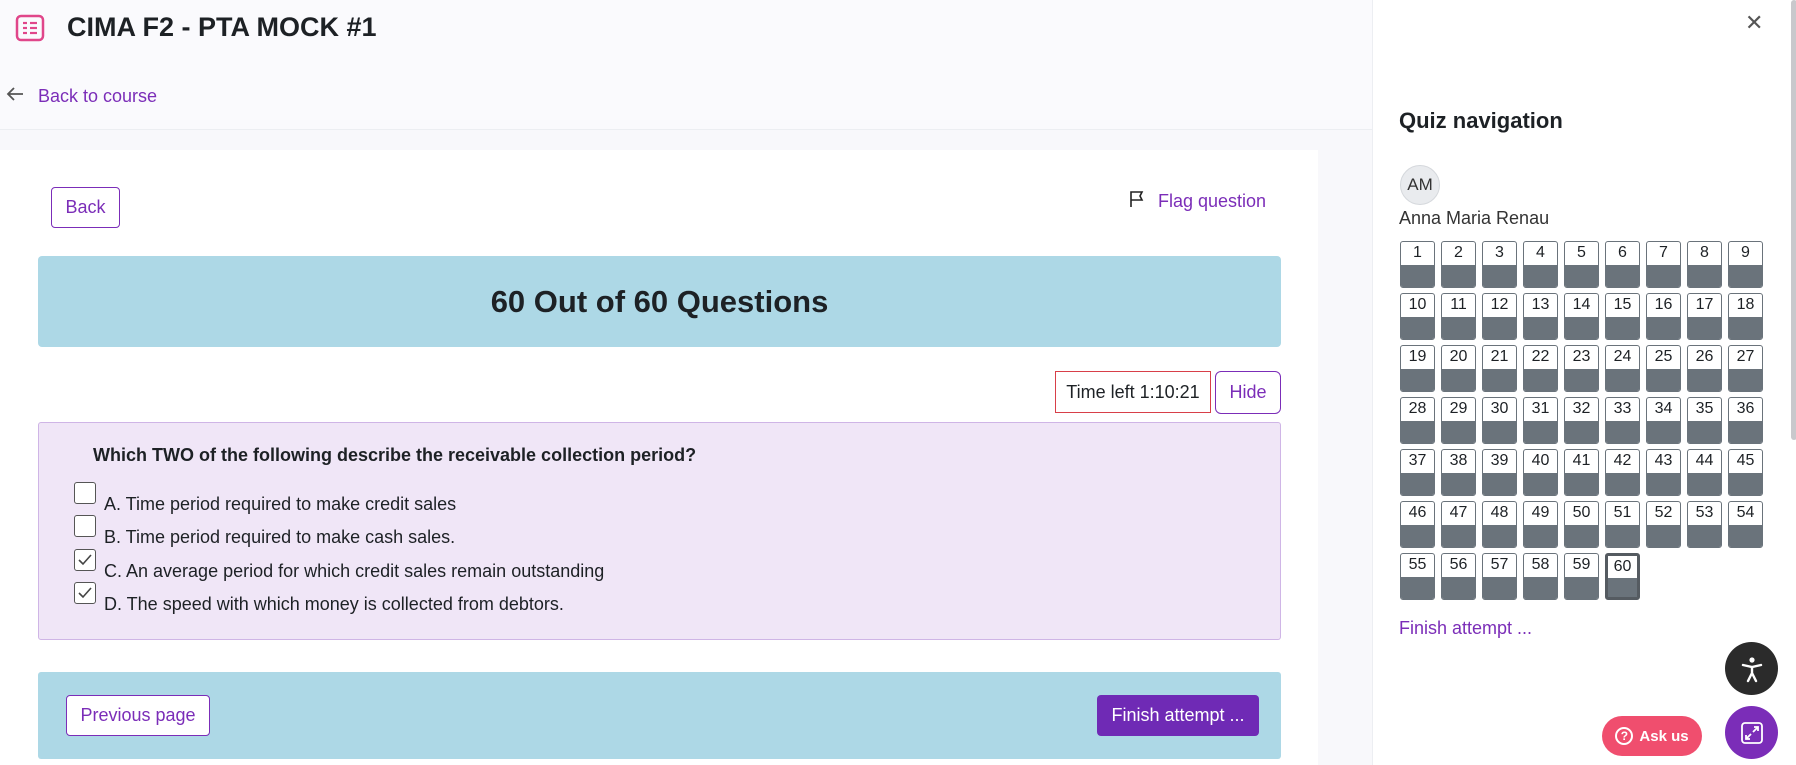 The image size is (1796, 765). Describe the element at coordinates (1499, 524) in the screenshot. I see `question-nav-button: 48` at that location.